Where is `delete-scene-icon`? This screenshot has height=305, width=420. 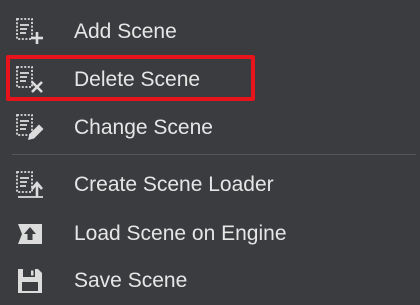 delete-scene-icon is located at coordinates (29, 79).